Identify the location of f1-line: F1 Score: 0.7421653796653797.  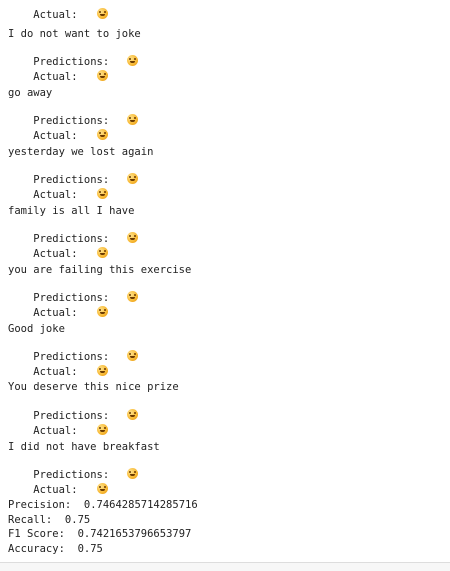
(99, 534).